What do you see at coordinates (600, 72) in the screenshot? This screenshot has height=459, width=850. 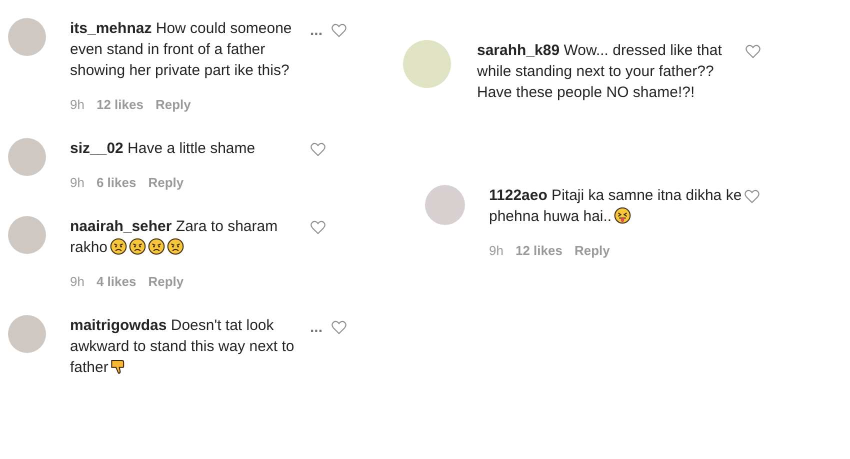 I see `comment-text: sarahh_k89 Wow... dressed like that while standing next to your father?? Have these people NO shame!?!` at bounding box center [600, 72].